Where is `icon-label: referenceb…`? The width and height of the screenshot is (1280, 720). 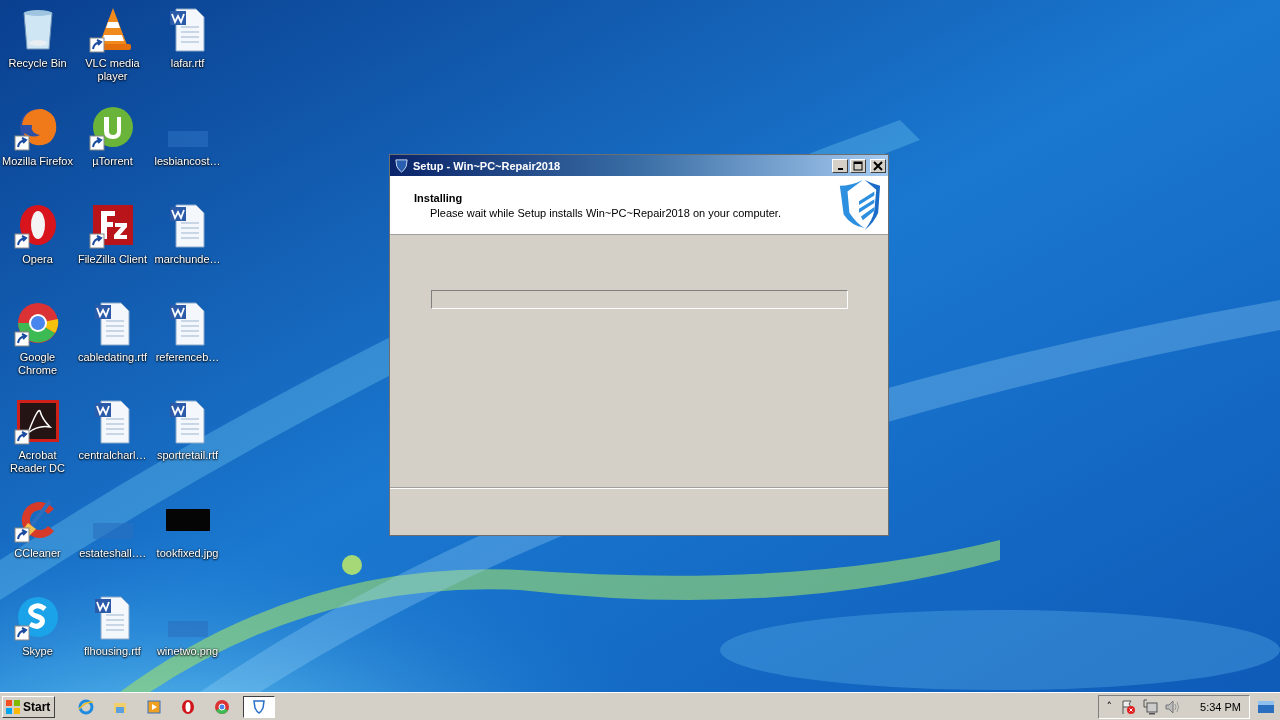 icon-label: referenceb… is located at coordinates (187, 357).